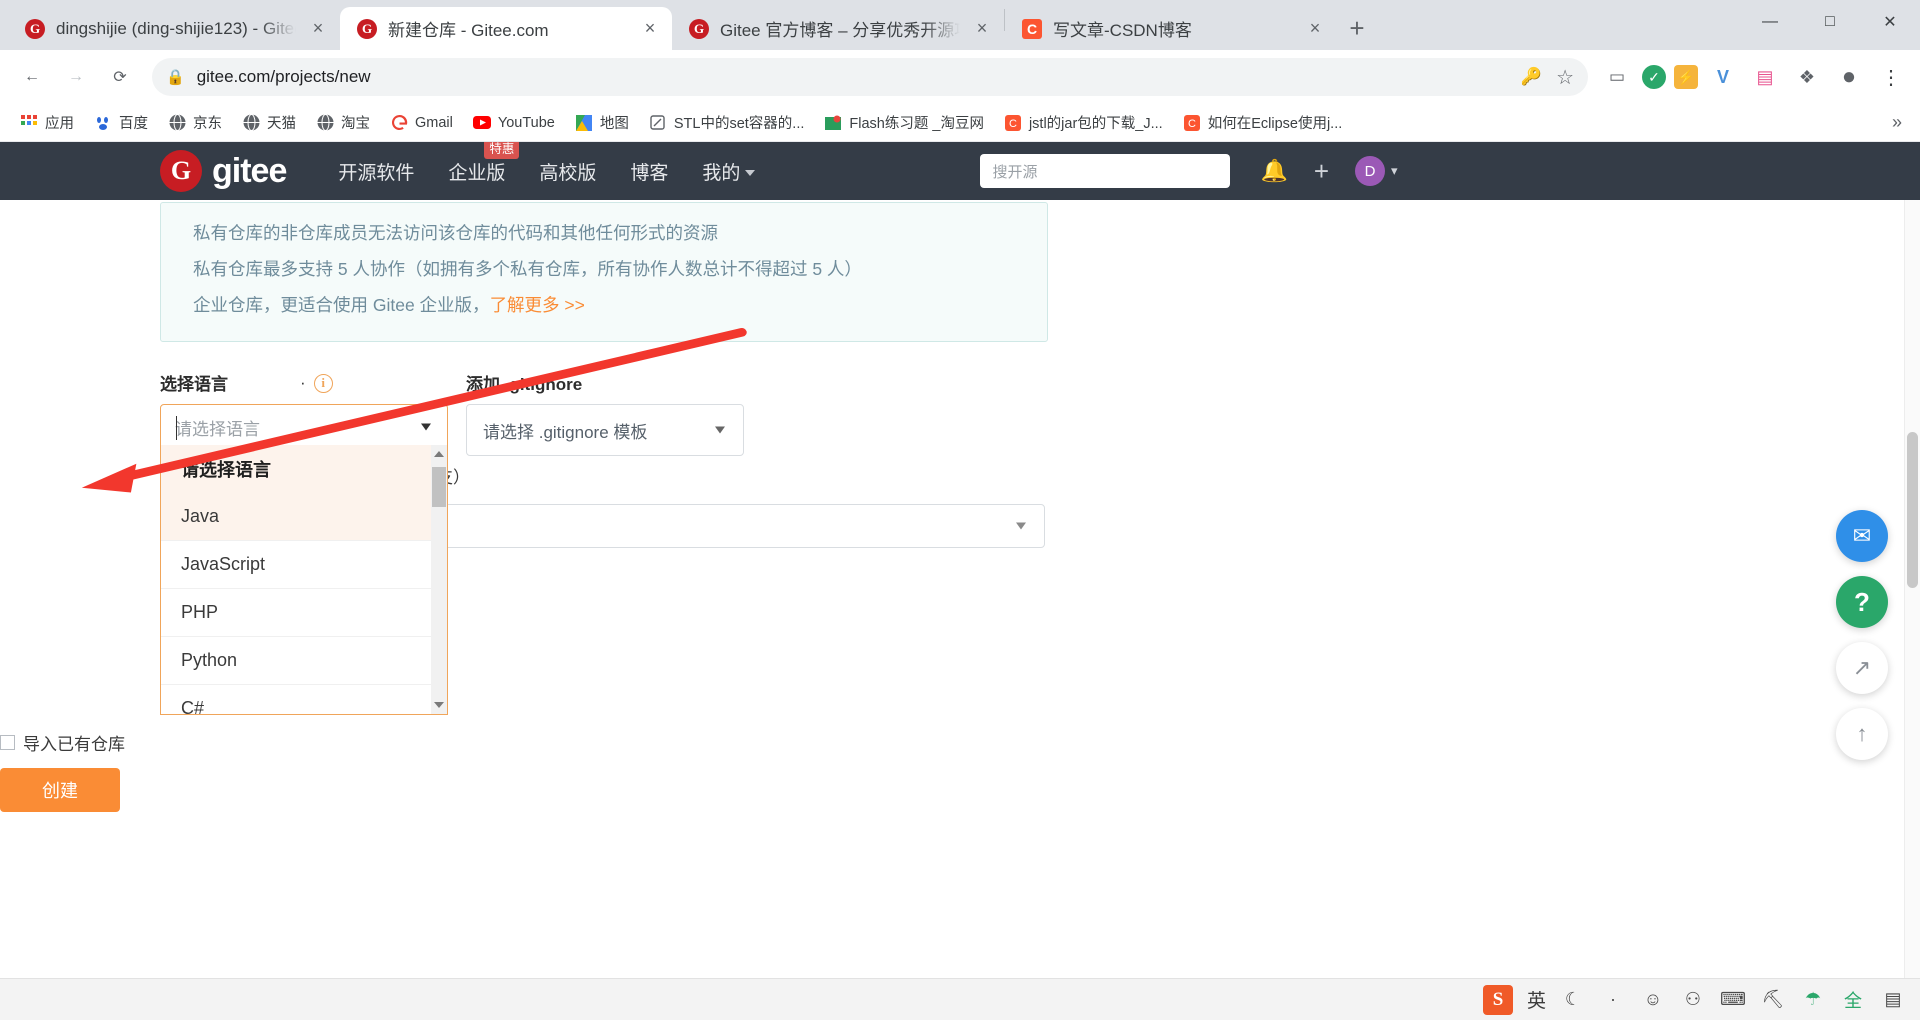 This screenshot has width=1920, height=1020. Describe the element at coordinates (620, 305) in the screenshot. I see `notice-line-3: 企业仓库，更适合使用 Gitee 企业版，了解更多 >>` at that location.